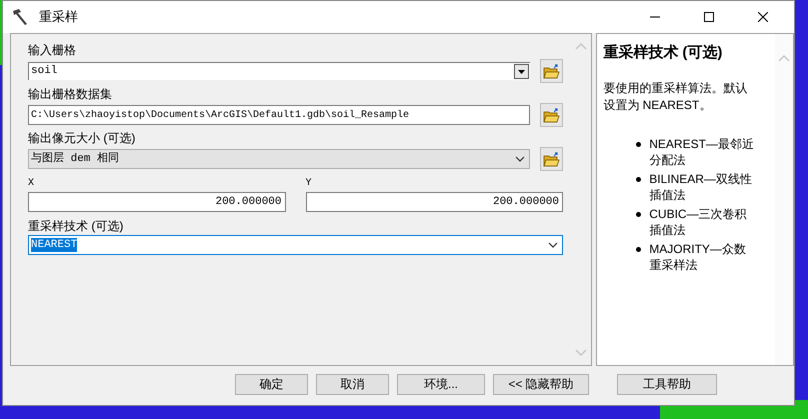 The height and width of the screenshot is (419, 808). Describe the element at coordinates (279, 115) in the screenshot. I see `path-field: C:\Users\zhaoyistop\Documents\ArcGIS\Default1.gdb\soil_Resample` at that location.